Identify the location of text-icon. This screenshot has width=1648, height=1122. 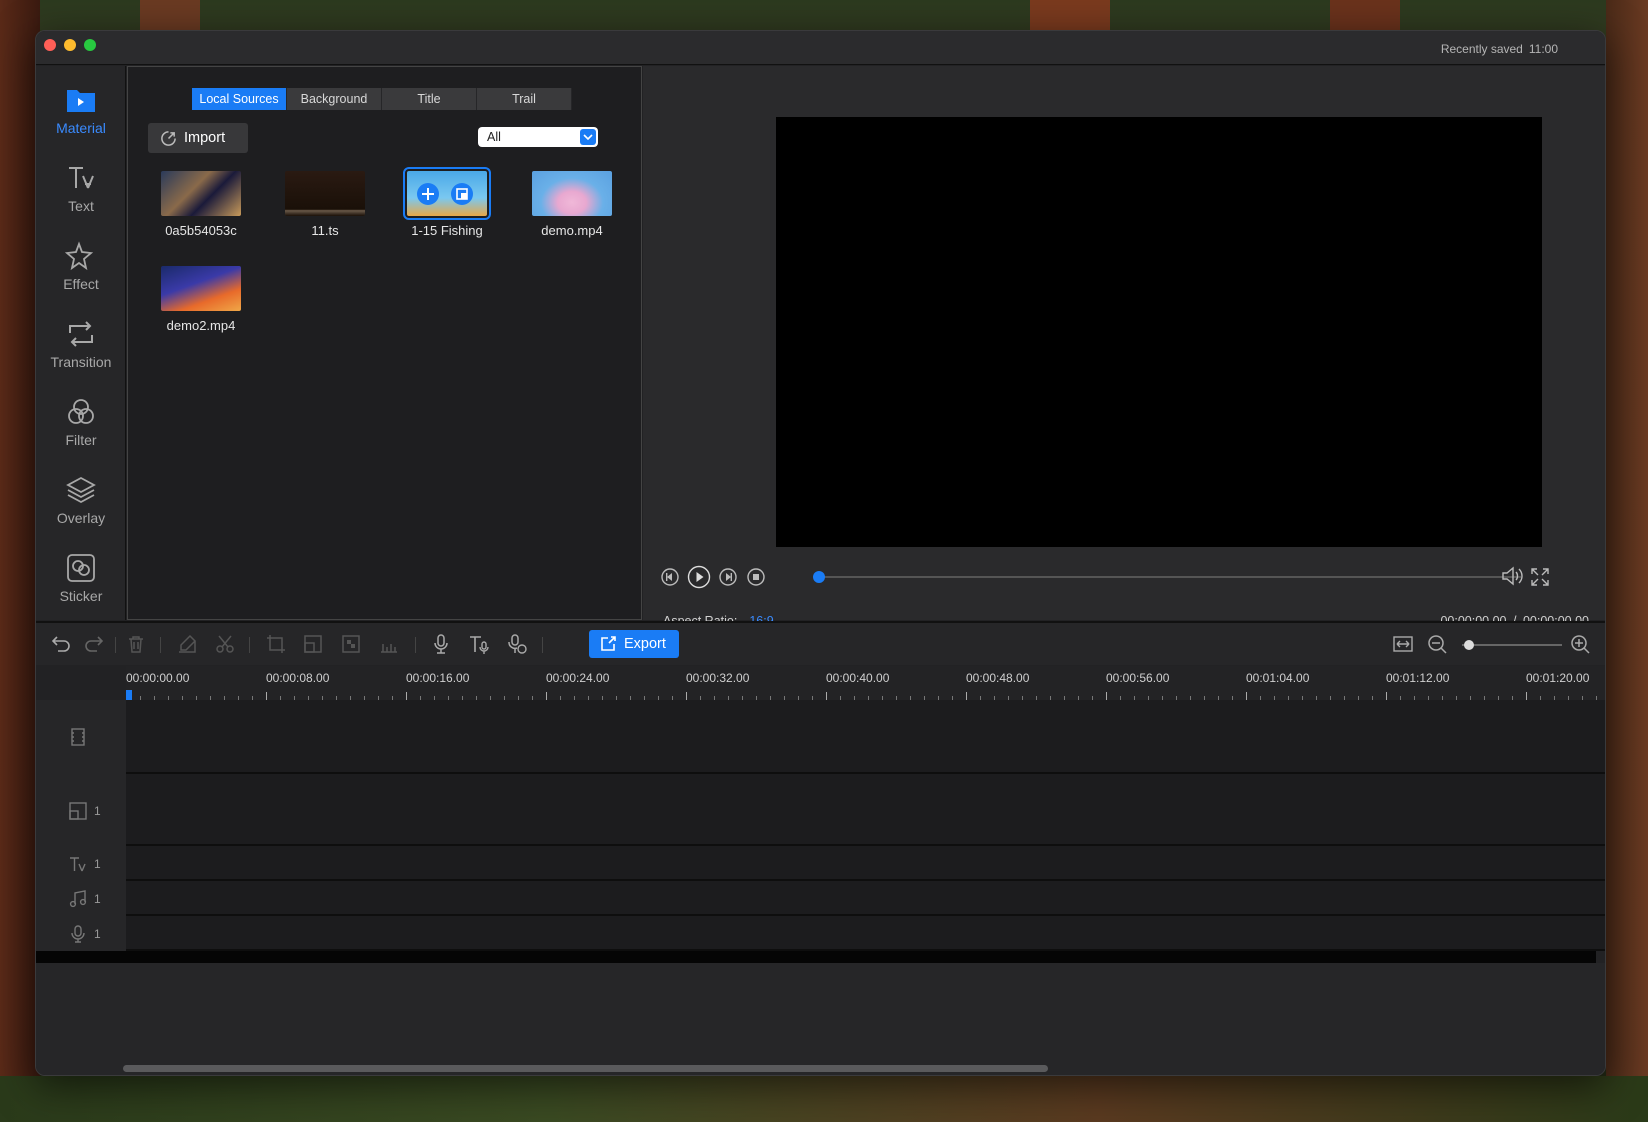
(81, 178).